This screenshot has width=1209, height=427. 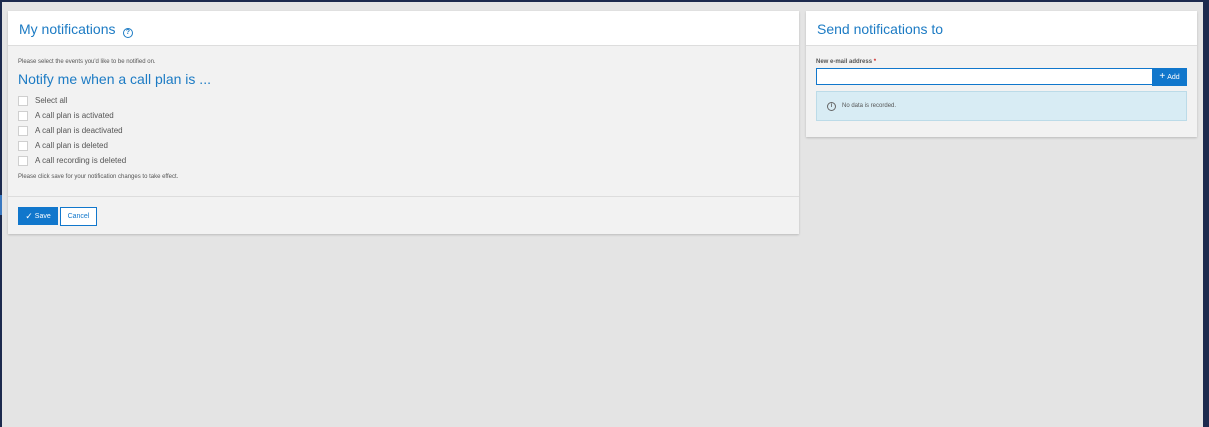 I want to click on option-call-plan-activated: A call plan is activated, so click(x=403, y=115).